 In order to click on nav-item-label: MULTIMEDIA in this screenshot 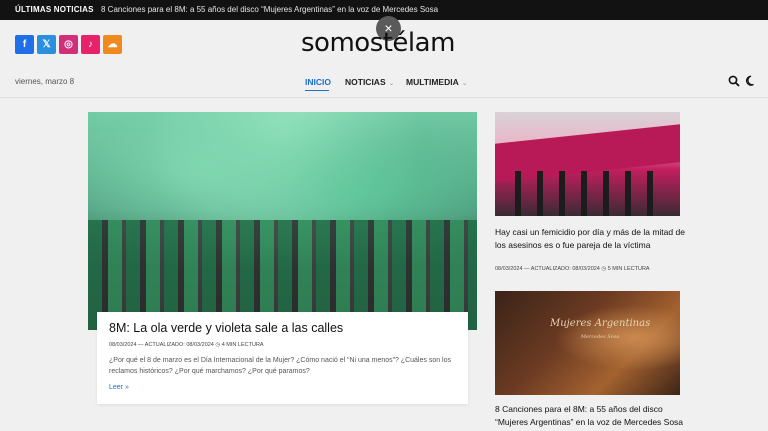, I will do `click(432, 82)`.